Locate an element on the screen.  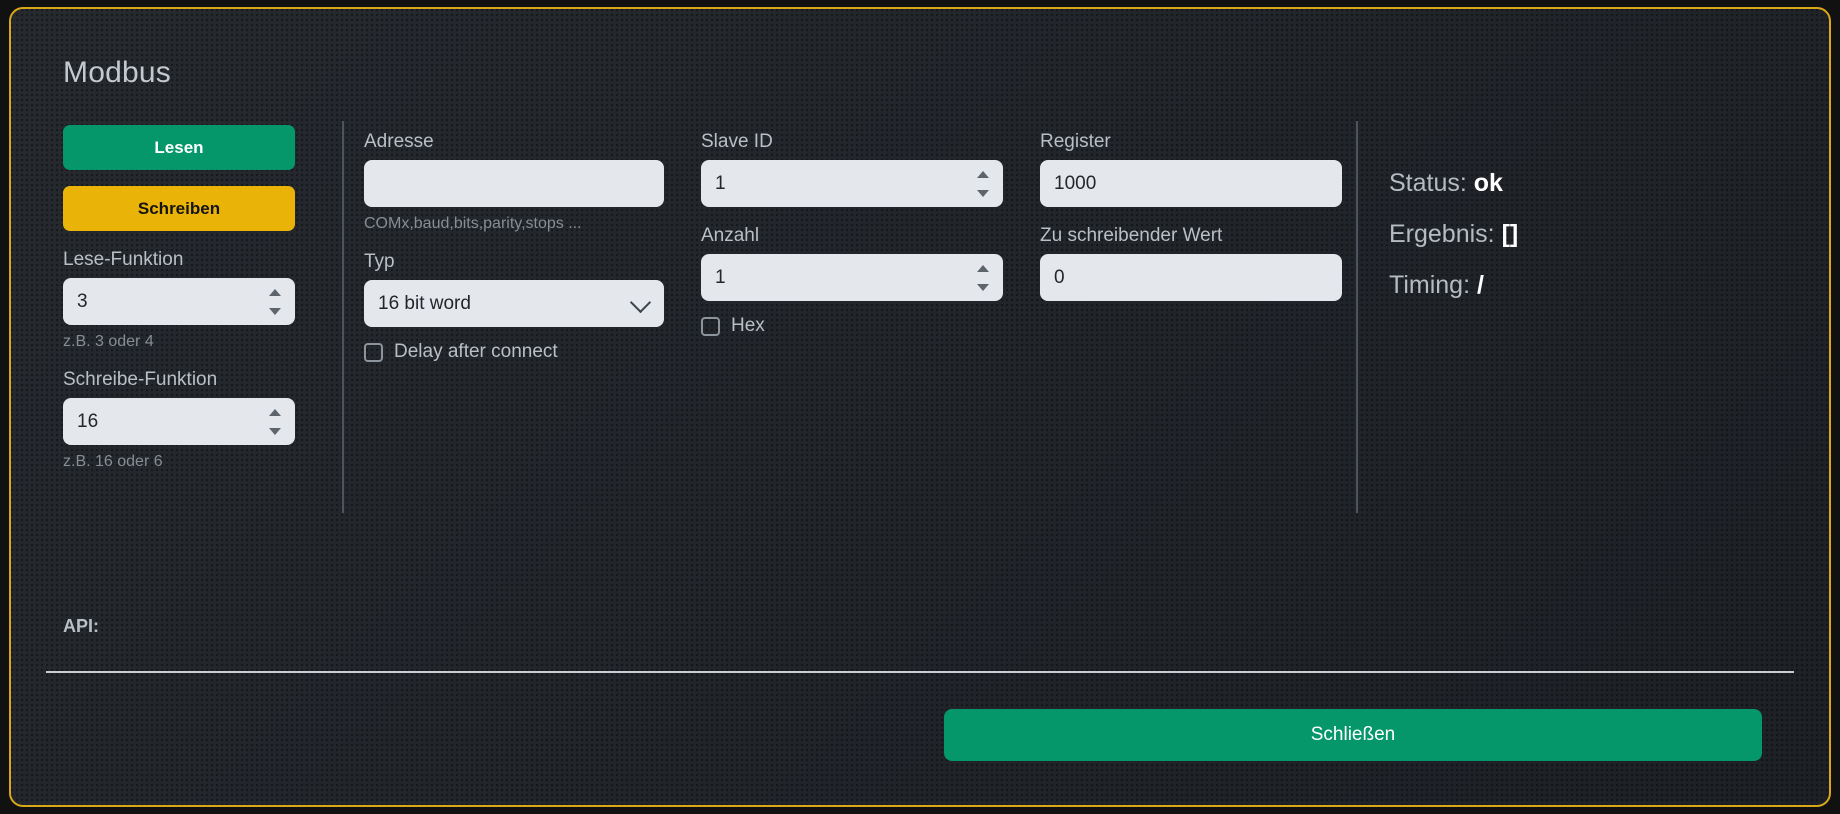
write-function-hint: z.B. 16 oder 6 is located at coordinates (113, 461).